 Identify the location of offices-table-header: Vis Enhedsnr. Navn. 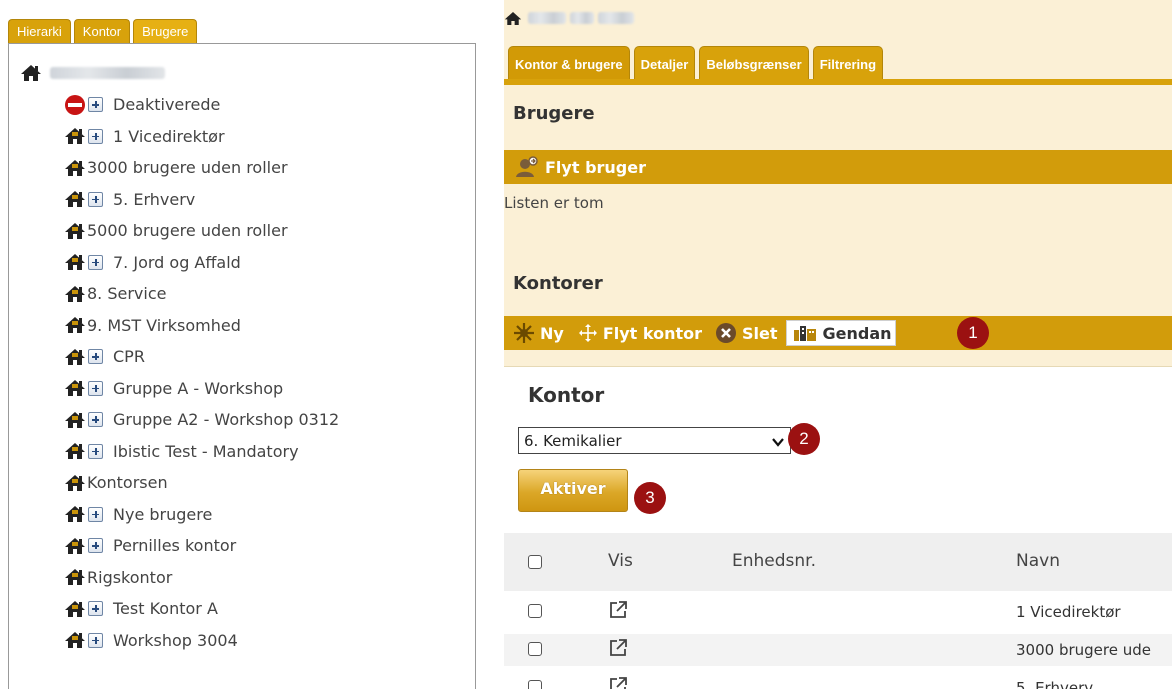
(838, 562).